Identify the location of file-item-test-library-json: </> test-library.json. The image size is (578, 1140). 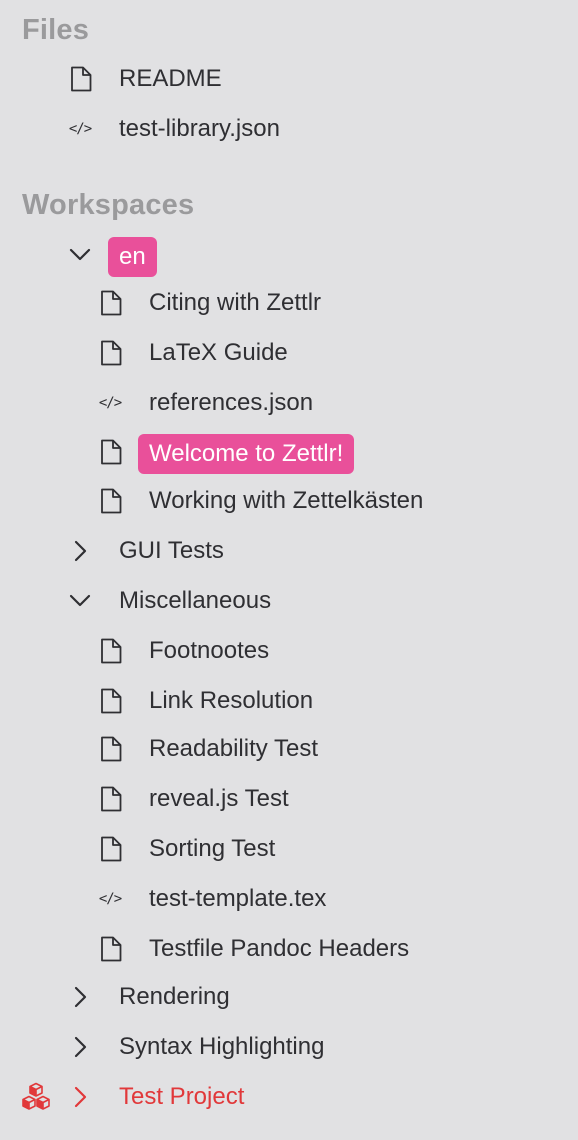
(289, 129).